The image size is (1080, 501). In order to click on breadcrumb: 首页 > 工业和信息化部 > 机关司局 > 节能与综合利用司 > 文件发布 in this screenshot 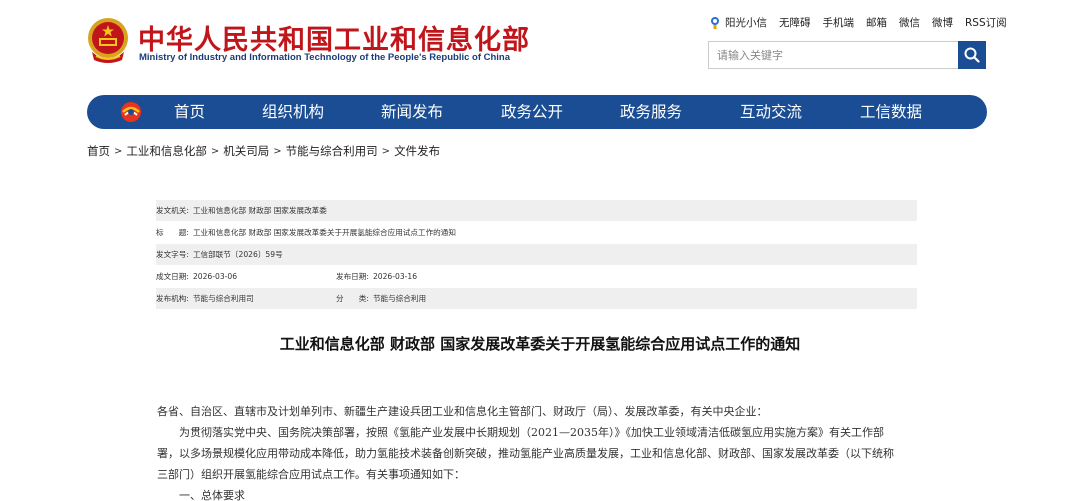, I will do `click(263, 151)`.